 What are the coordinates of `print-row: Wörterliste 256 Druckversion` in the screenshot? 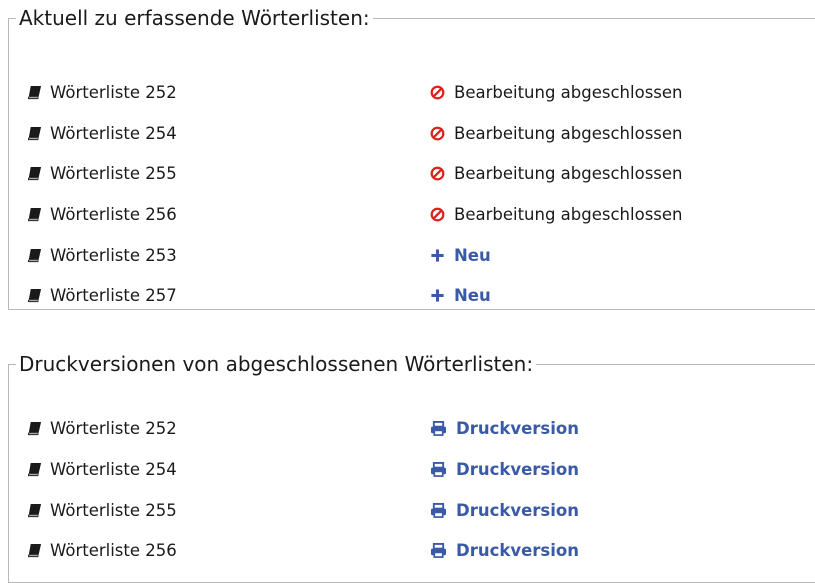 It's located at (421, 550).